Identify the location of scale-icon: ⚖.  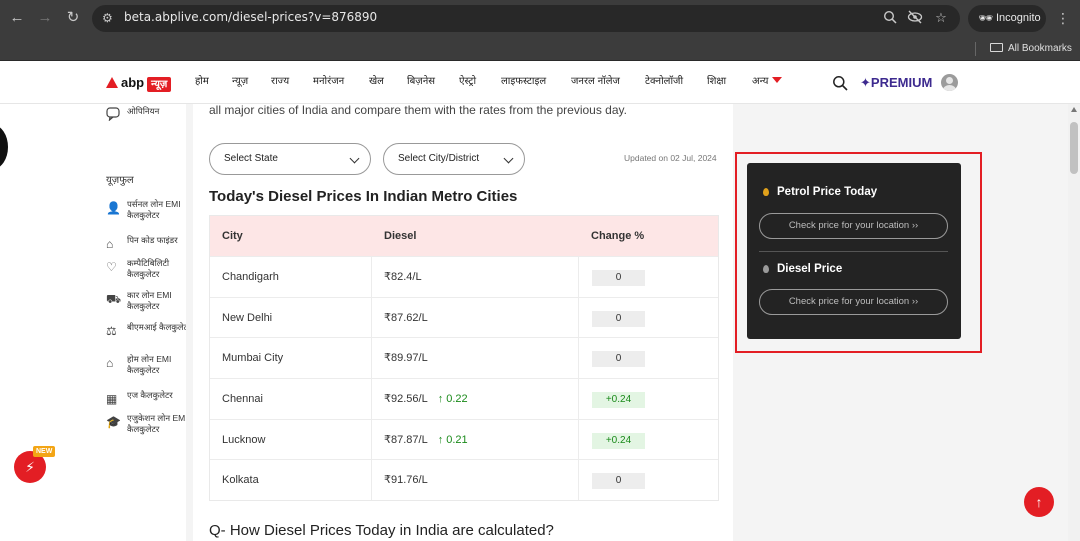
(111, 331).